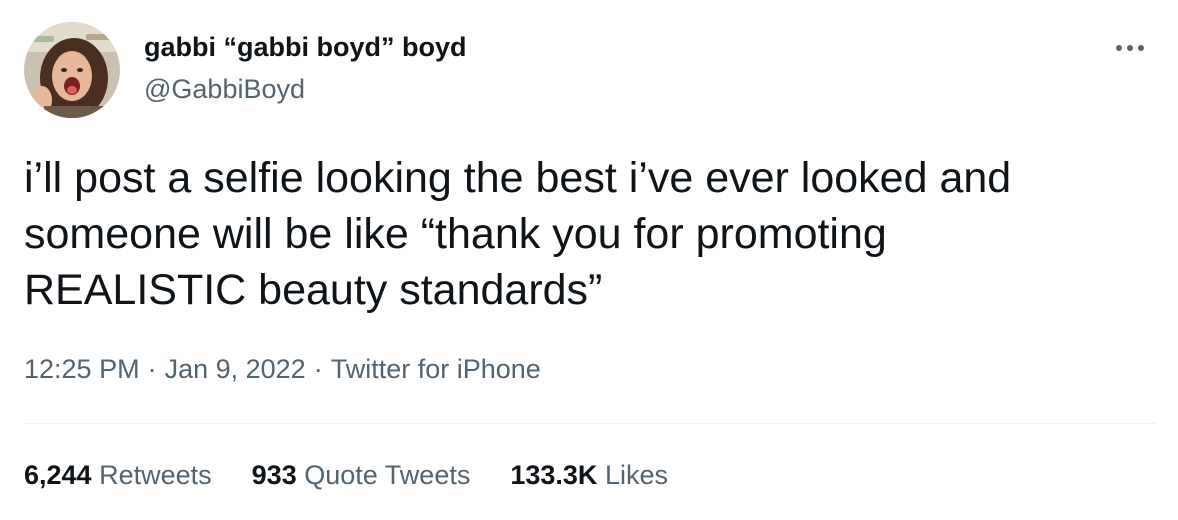 The width and height of the screenshot is (1178, 520). Describe the element at coordinates (590, 423) in the screenshot. I see `divider` at that location.